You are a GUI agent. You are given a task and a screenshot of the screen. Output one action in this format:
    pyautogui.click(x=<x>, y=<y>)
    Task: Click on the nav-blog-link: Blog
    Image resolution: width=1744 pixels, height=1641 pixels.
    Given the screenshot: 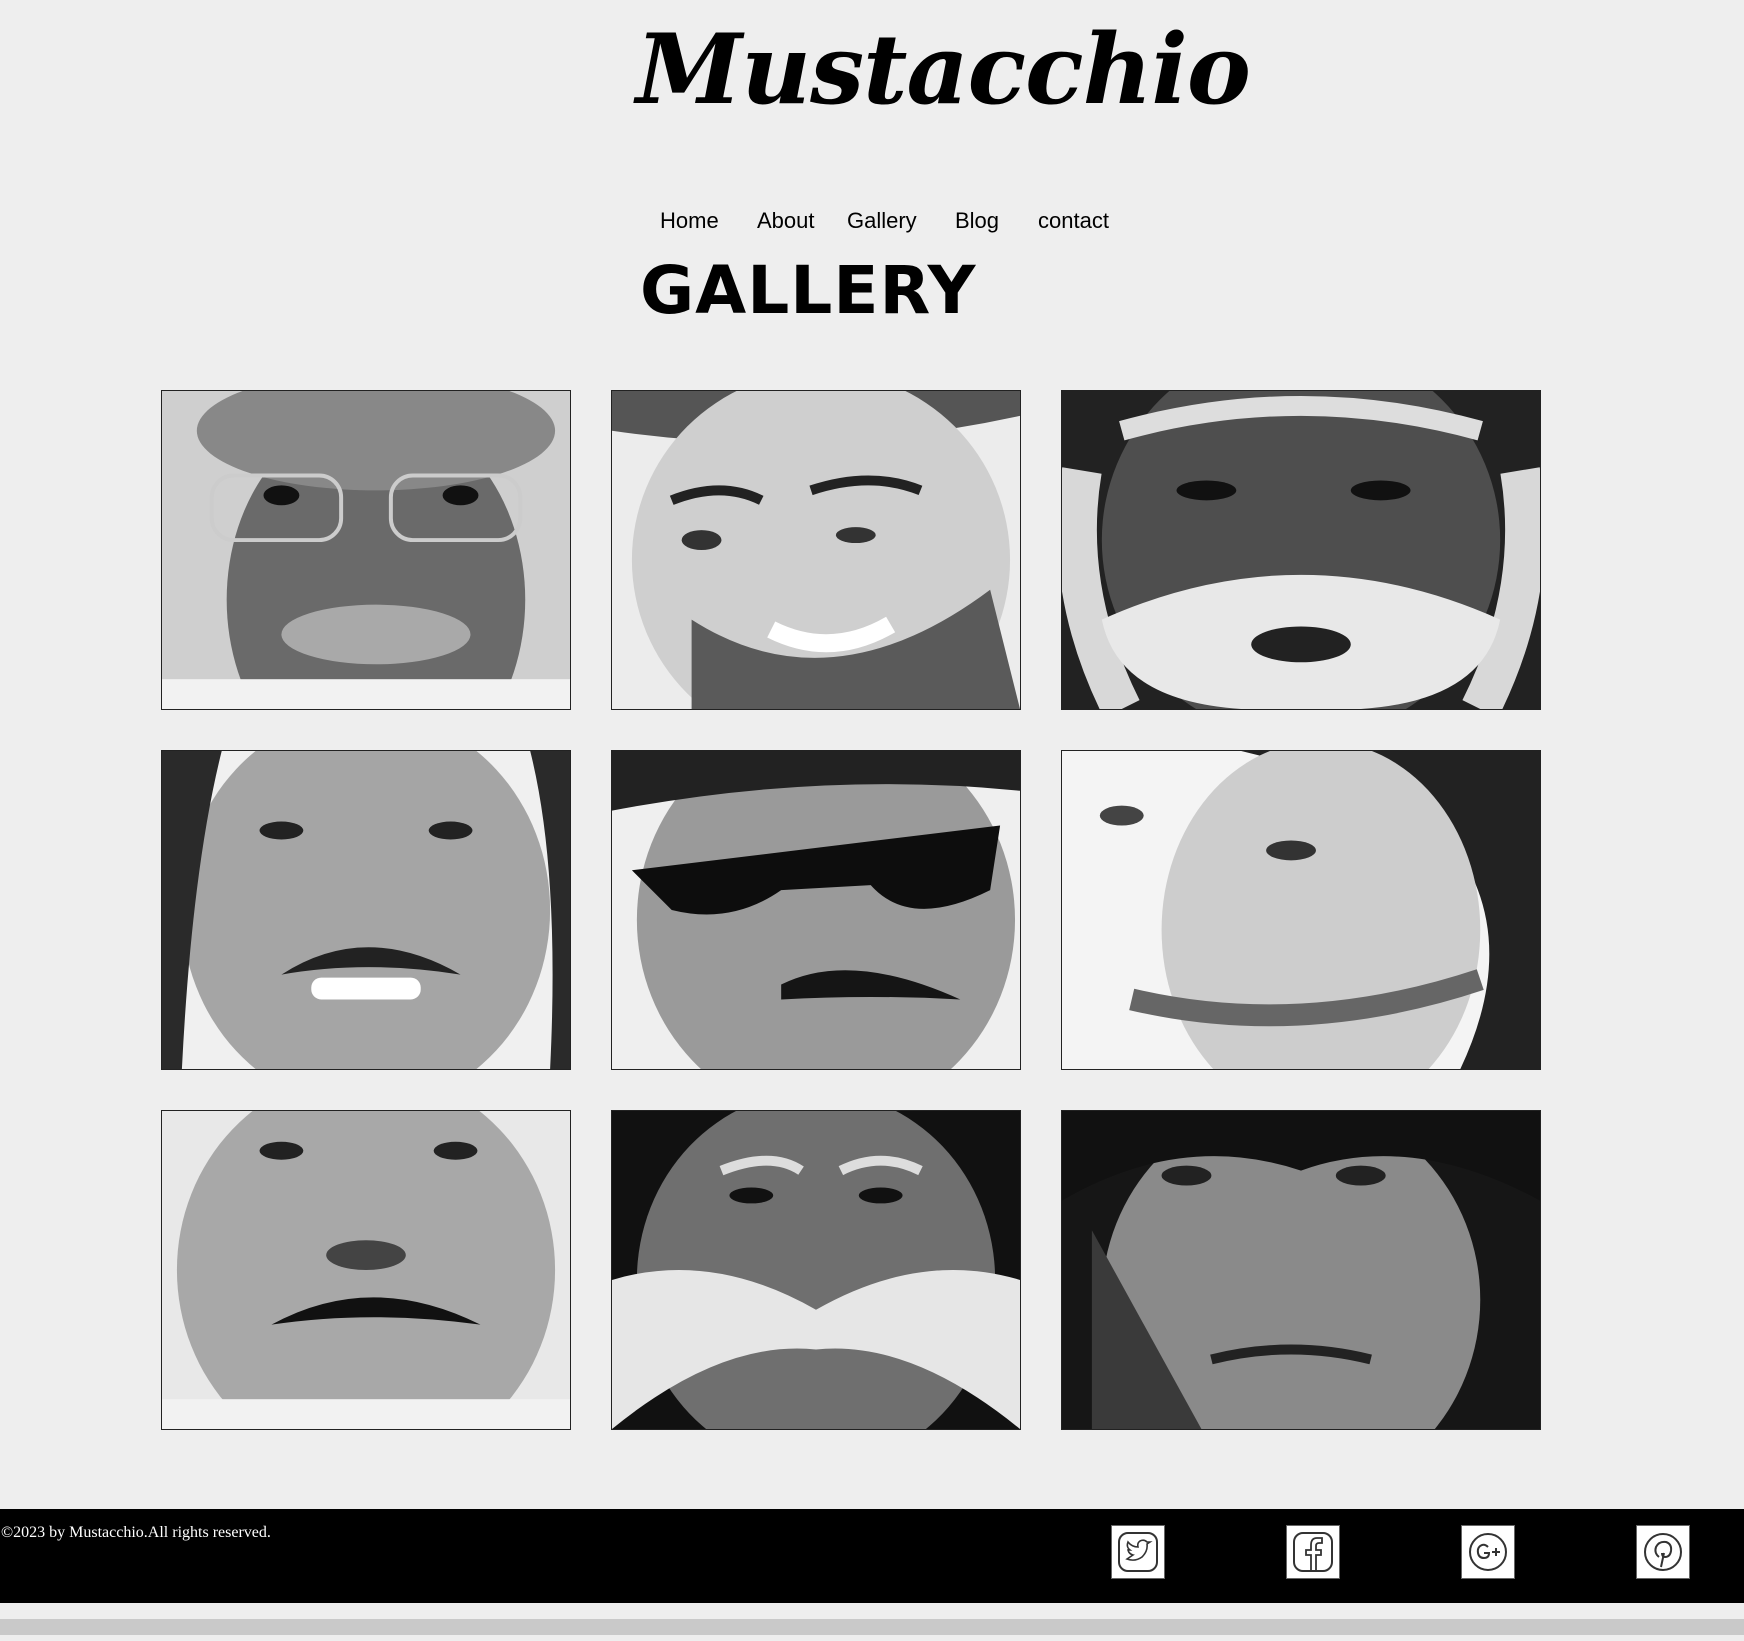 What is the action you would take?
    pyautogui.click(x=977, y=221)
    